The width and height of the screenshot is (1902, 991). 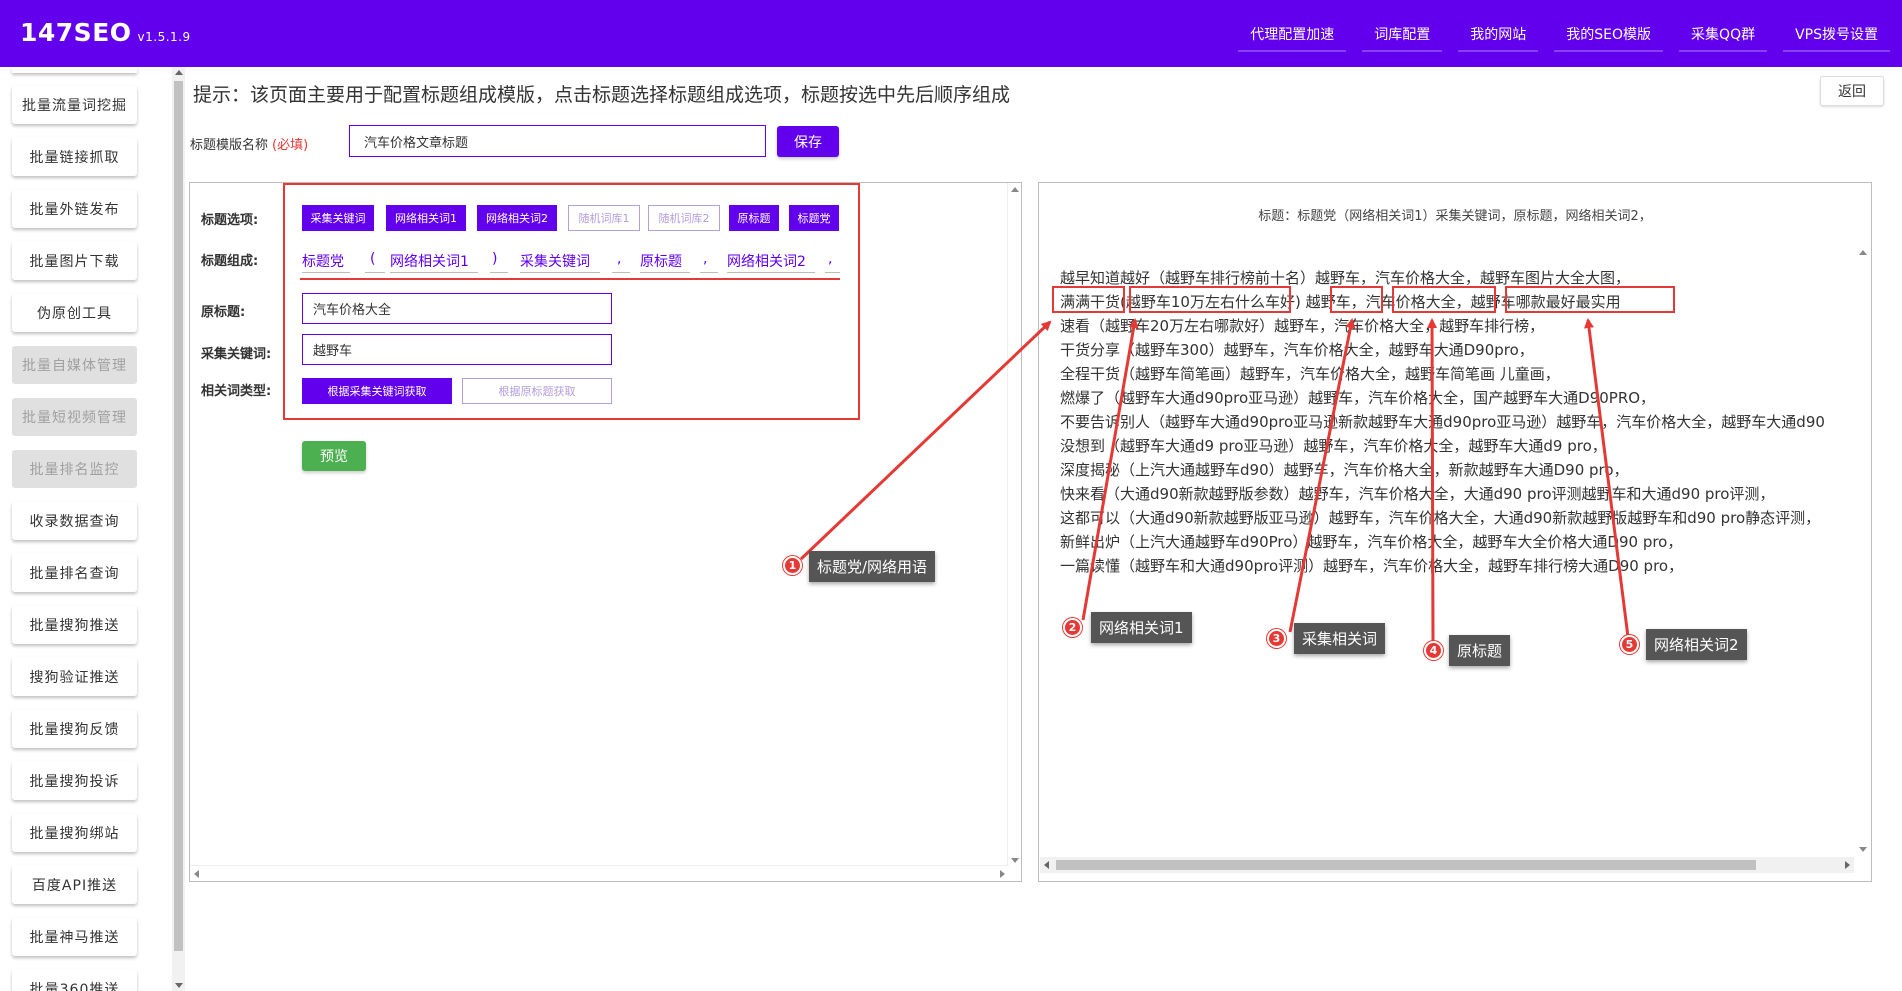 What do you see at coordinates (1088, 299) in the screenshot?
I see `highlight-box-clickbait` at bounding box center [1088, 299].